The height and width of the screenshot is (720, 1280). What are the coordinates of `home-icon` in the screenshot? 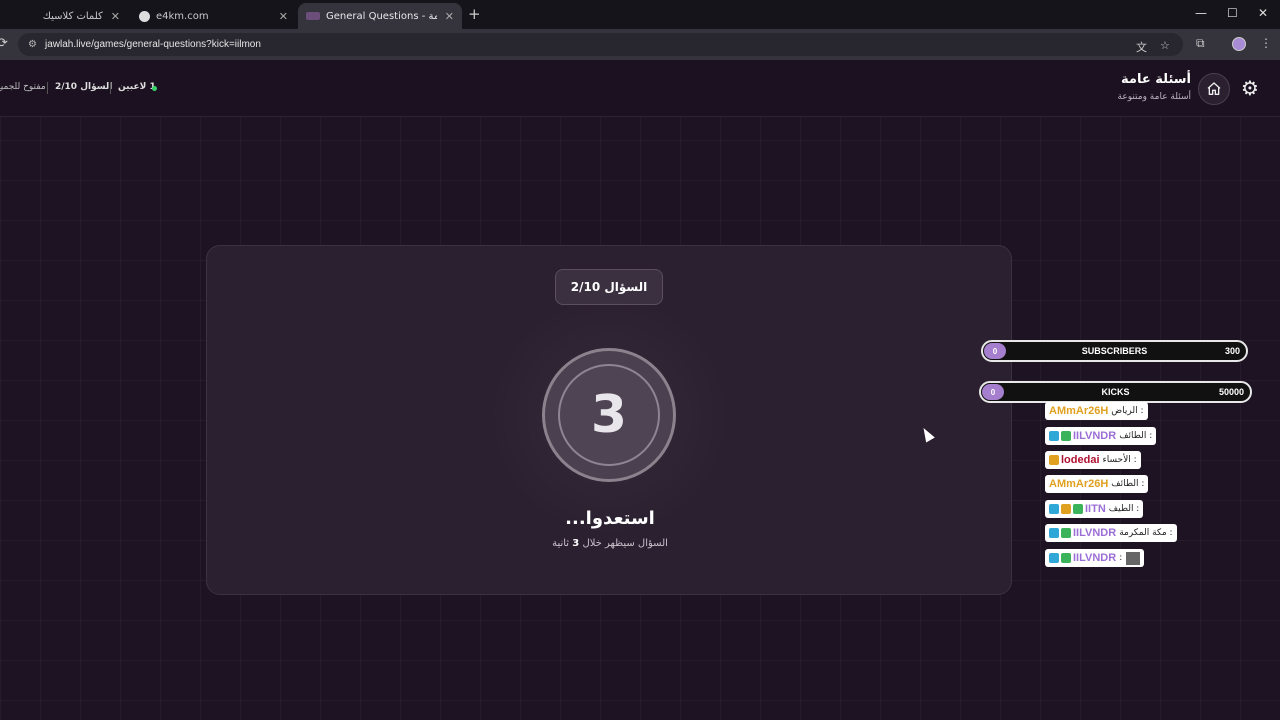 It's located at (1214, 88).